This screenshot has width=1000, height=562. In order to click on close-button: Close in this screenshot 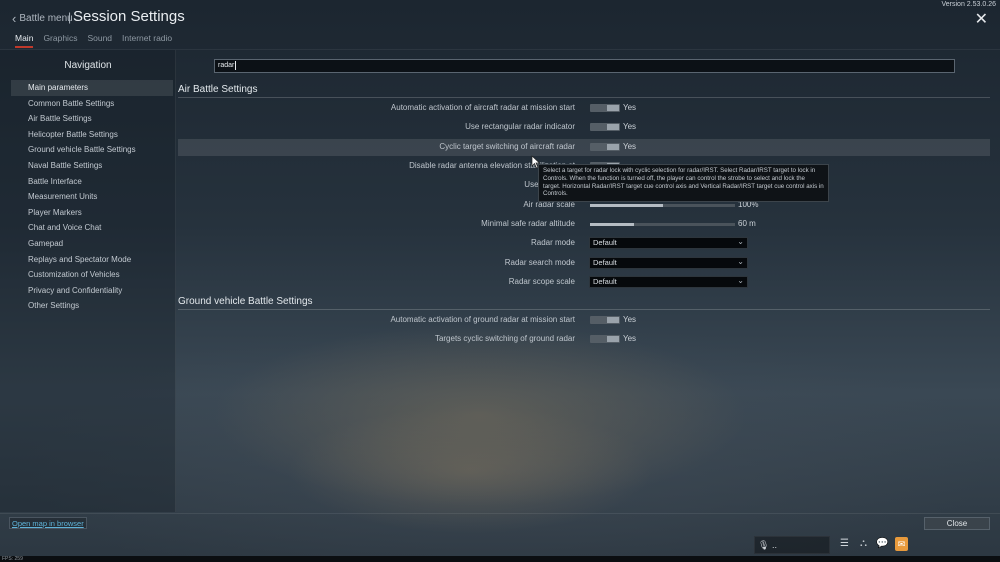, I will do `click(957, 523)`.